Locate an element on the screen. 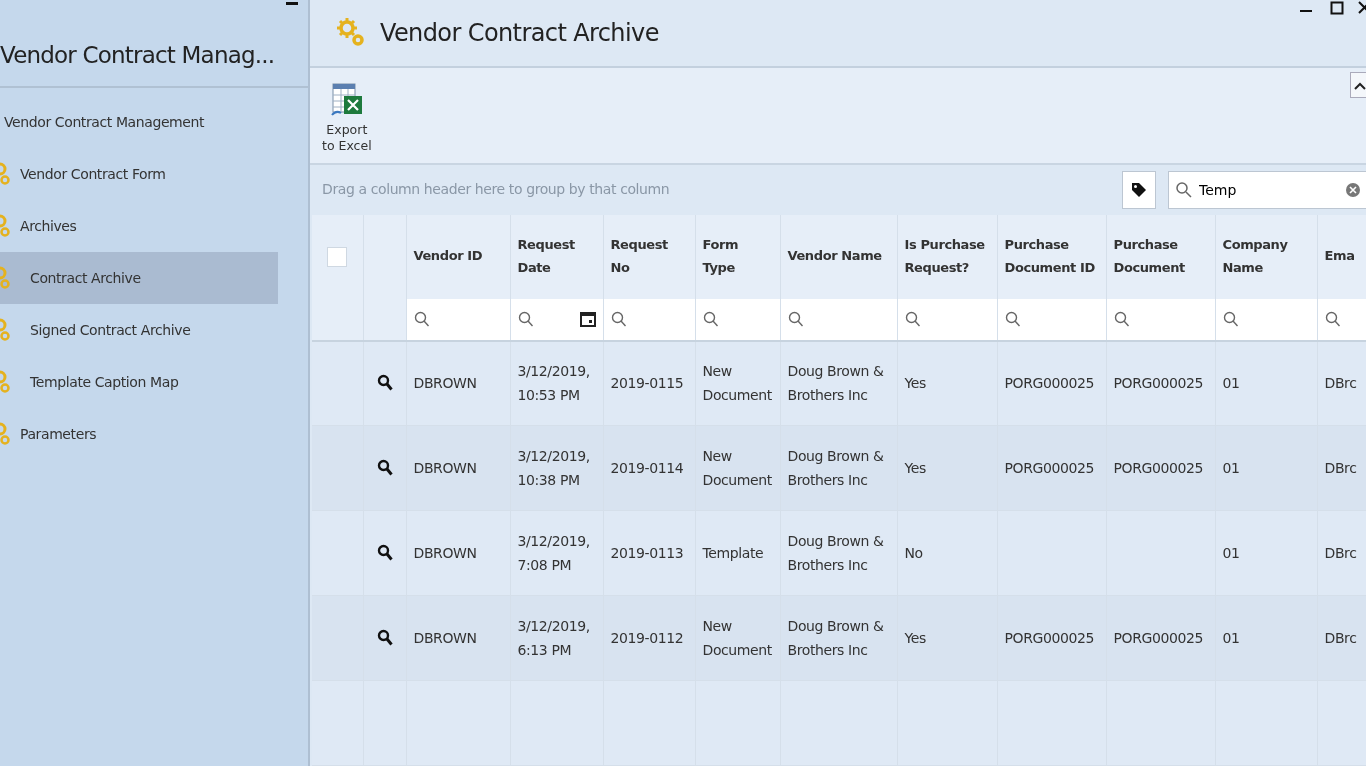 The image size is (1366, 766). page-title: Vendor Contract Archive is located at coordinates (519, 33).